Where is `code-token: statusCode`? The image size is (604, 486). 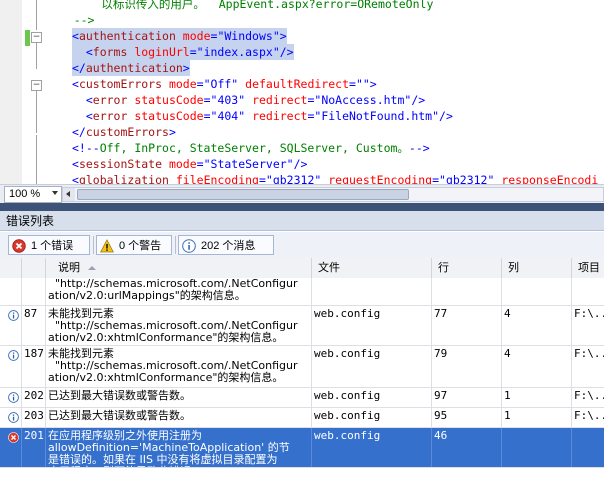 code-token: statusCode is located at coordinates (165, 116).